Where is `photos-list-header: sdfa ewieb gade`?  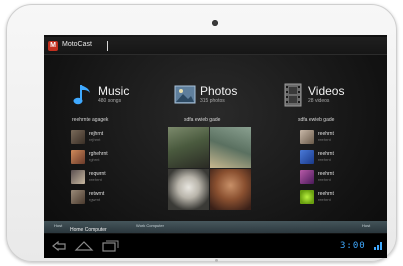
photos-list-header: sdfa ewieb gade is located at coordinates (202, 120).